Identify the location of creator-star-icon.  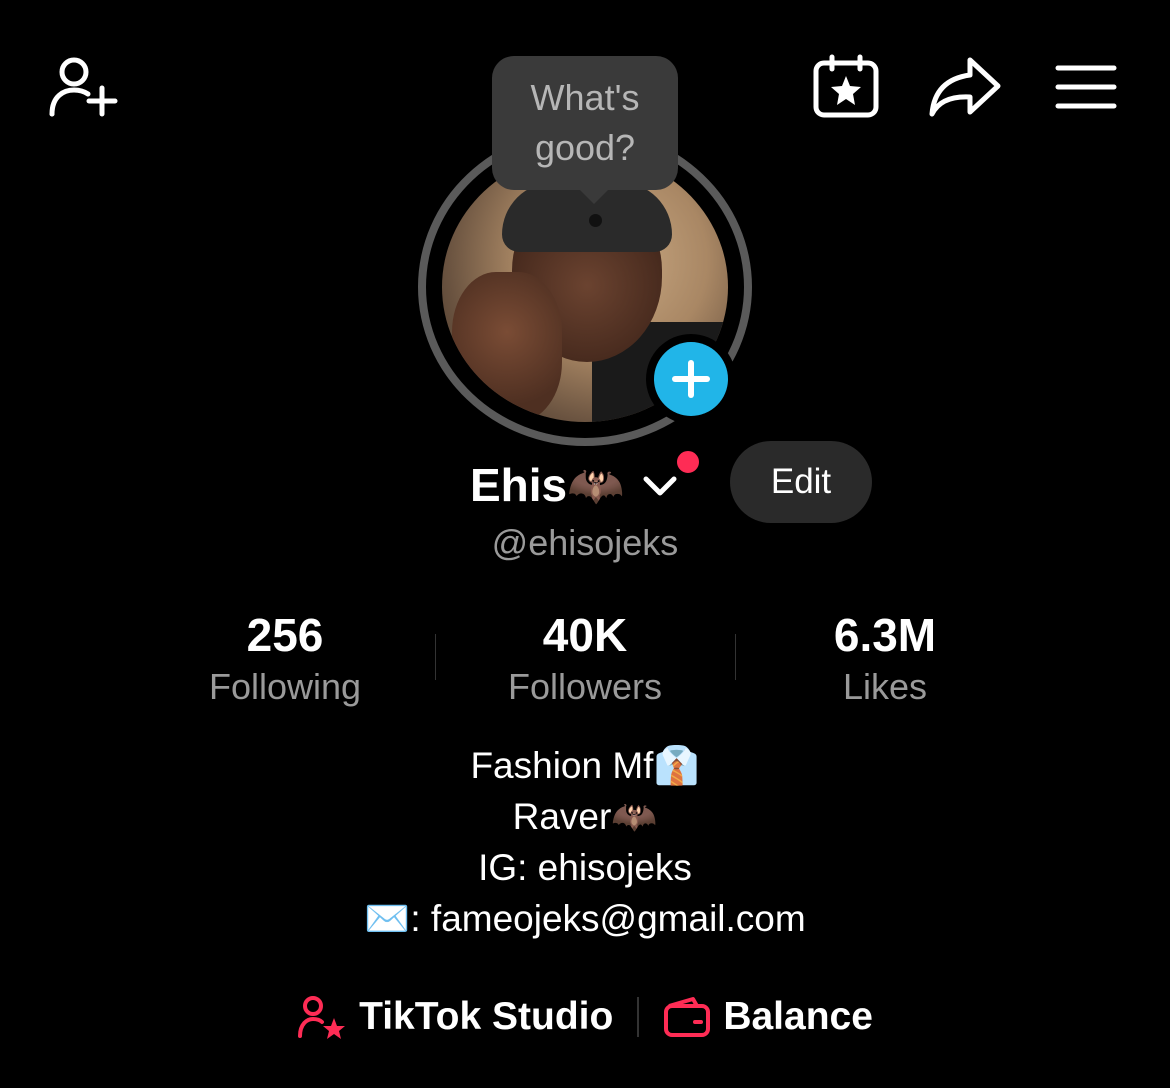
(322, 1017).